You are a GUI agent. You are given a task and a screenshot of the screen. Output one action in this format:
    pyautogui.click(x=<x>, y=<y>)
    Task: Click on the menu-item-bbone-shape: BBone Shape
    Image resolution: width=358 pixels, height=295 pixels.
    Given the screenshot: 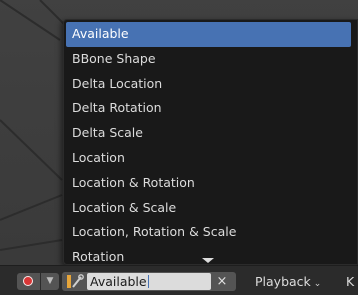 What is the action you would take?
    pyautogui.click(x=210, y=59)
    